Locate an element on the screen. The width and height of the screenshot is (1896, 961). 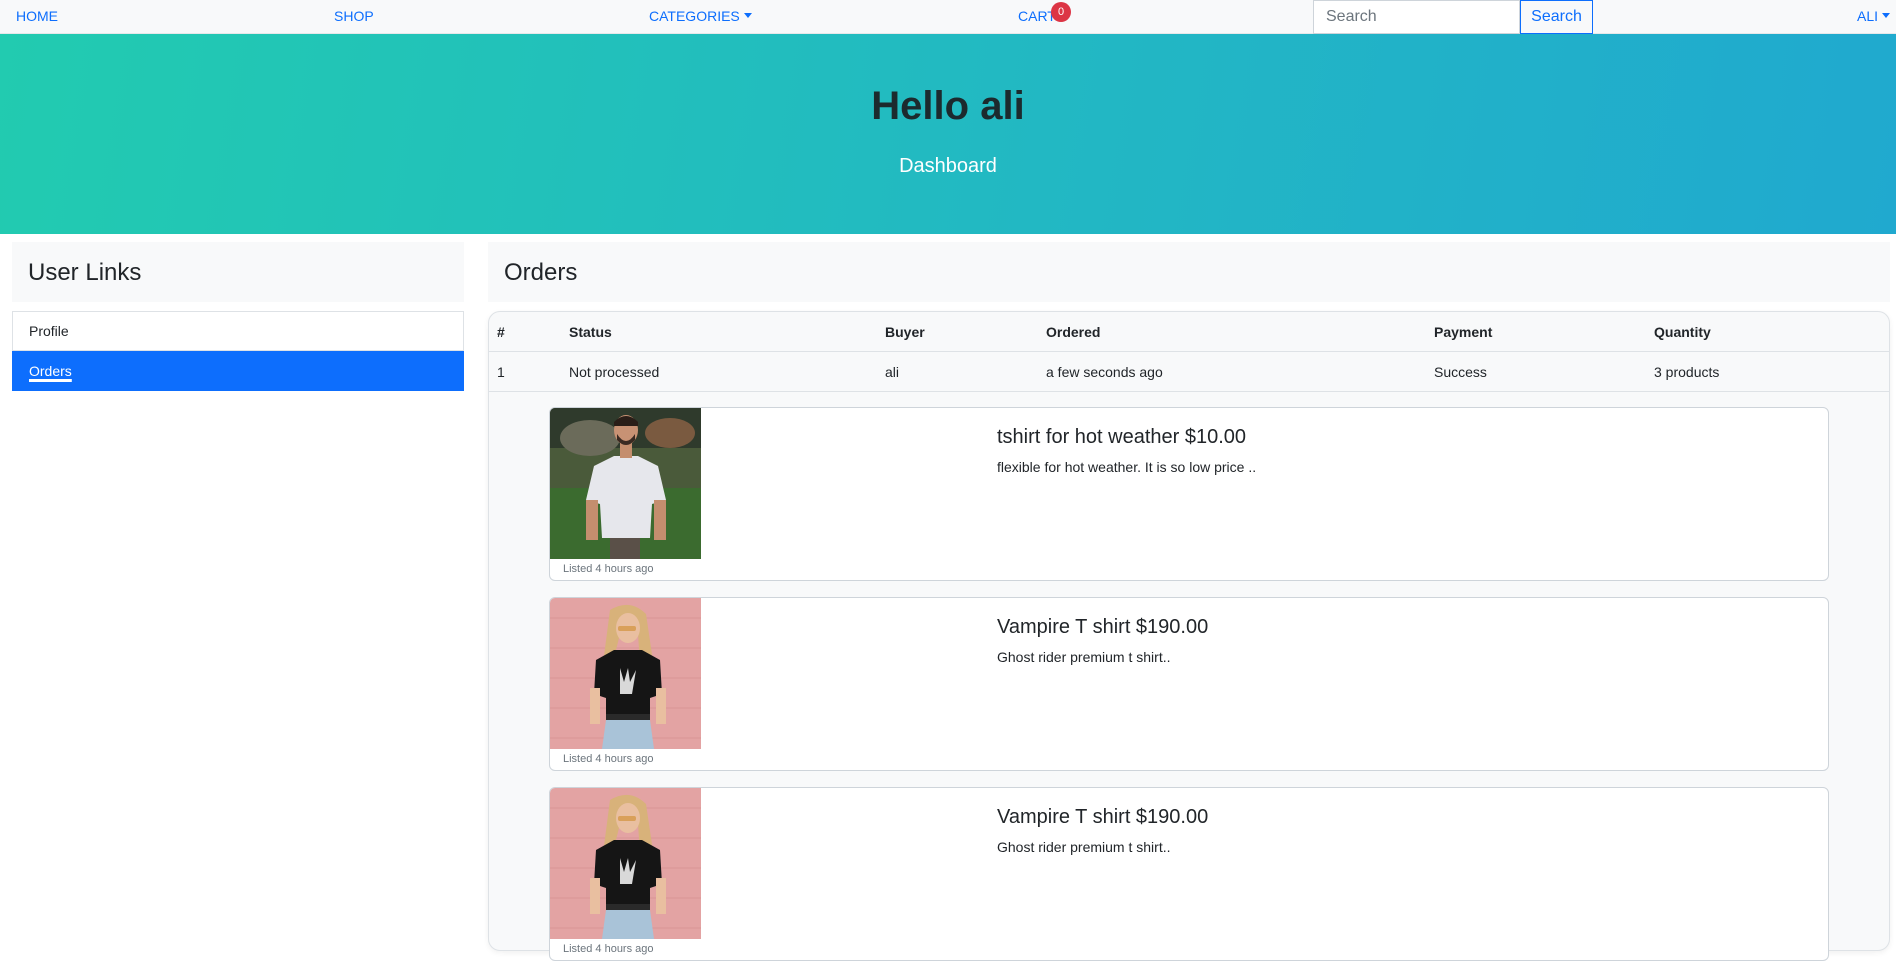
column-header: Payment is located at coordinates (1463, 332).